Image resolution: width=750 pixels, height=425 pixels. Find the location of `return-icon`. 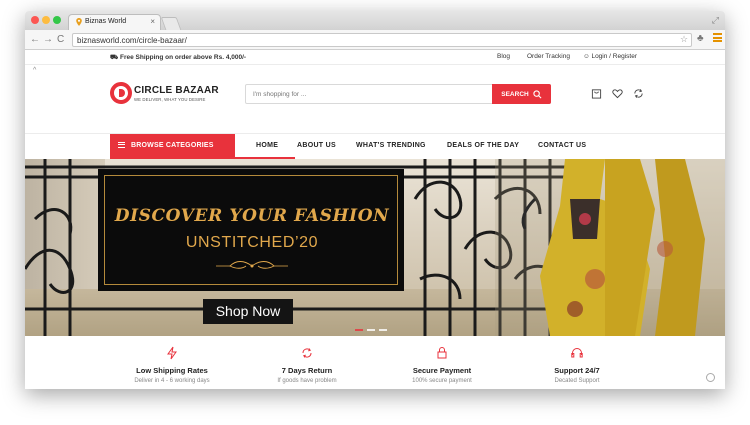

return-icon is located at coordinates (307, 353).